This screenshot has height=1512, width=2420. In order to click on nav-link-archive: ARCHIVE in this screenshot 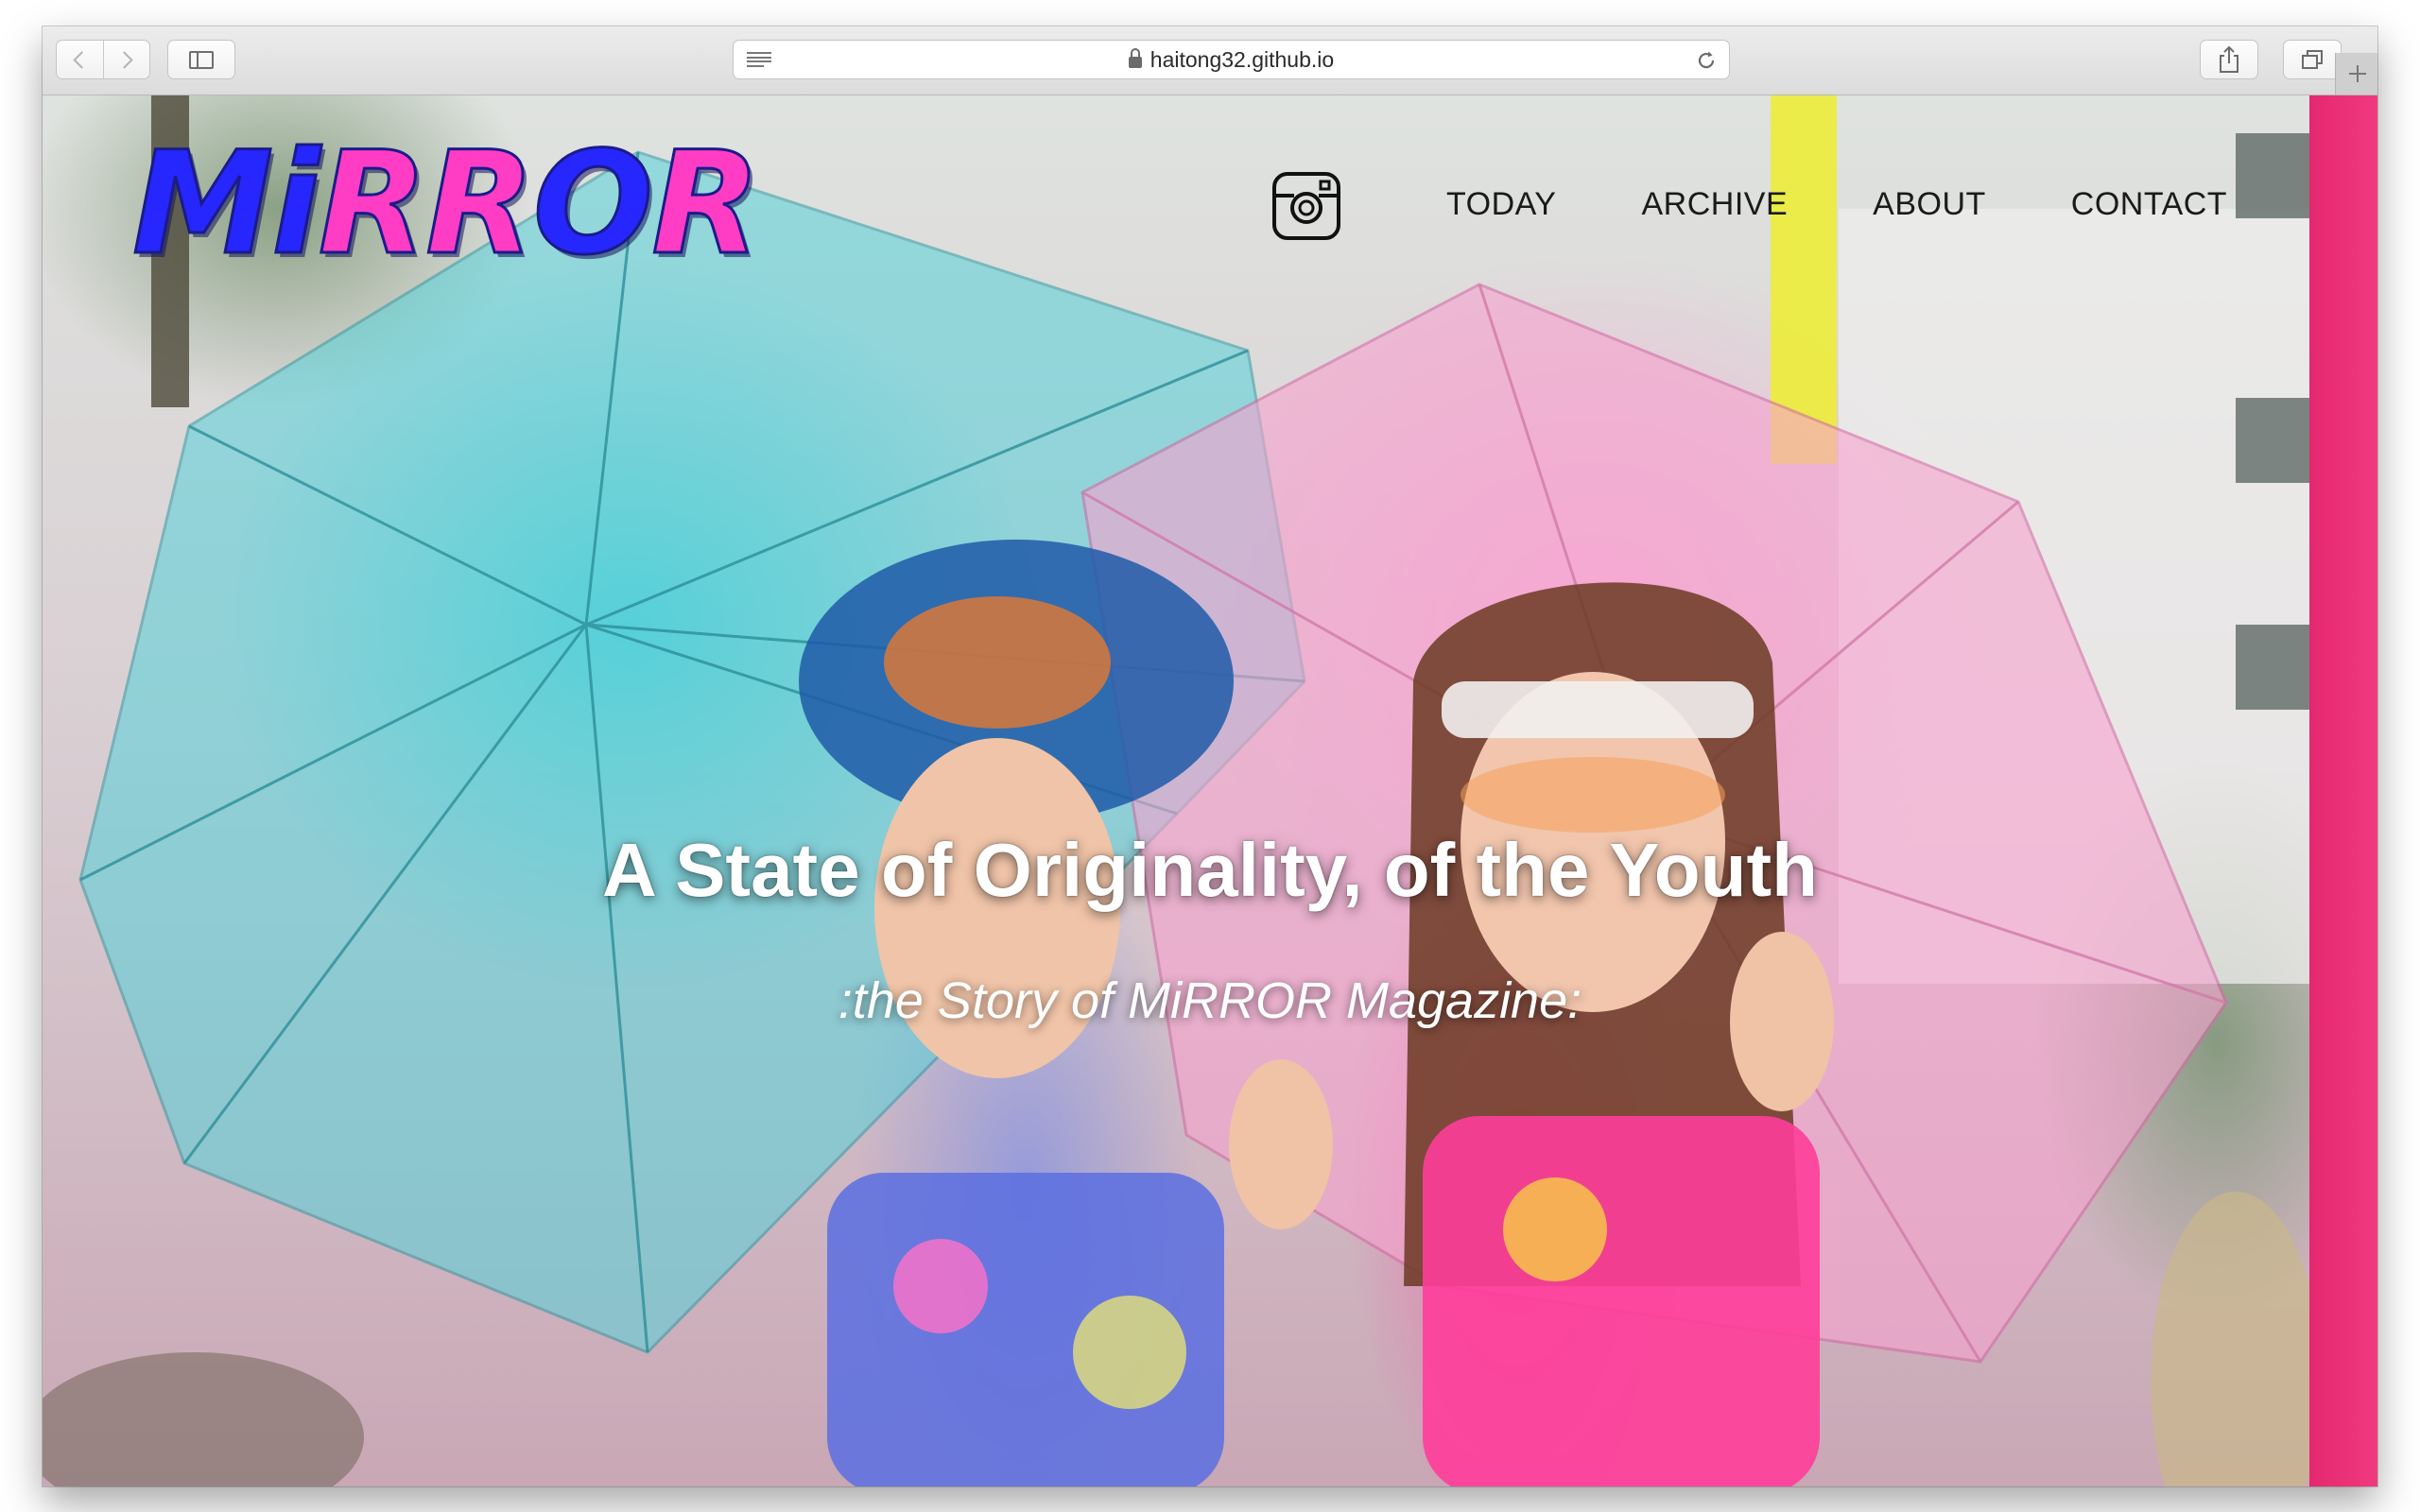, I will do `click(1715, 204)`.